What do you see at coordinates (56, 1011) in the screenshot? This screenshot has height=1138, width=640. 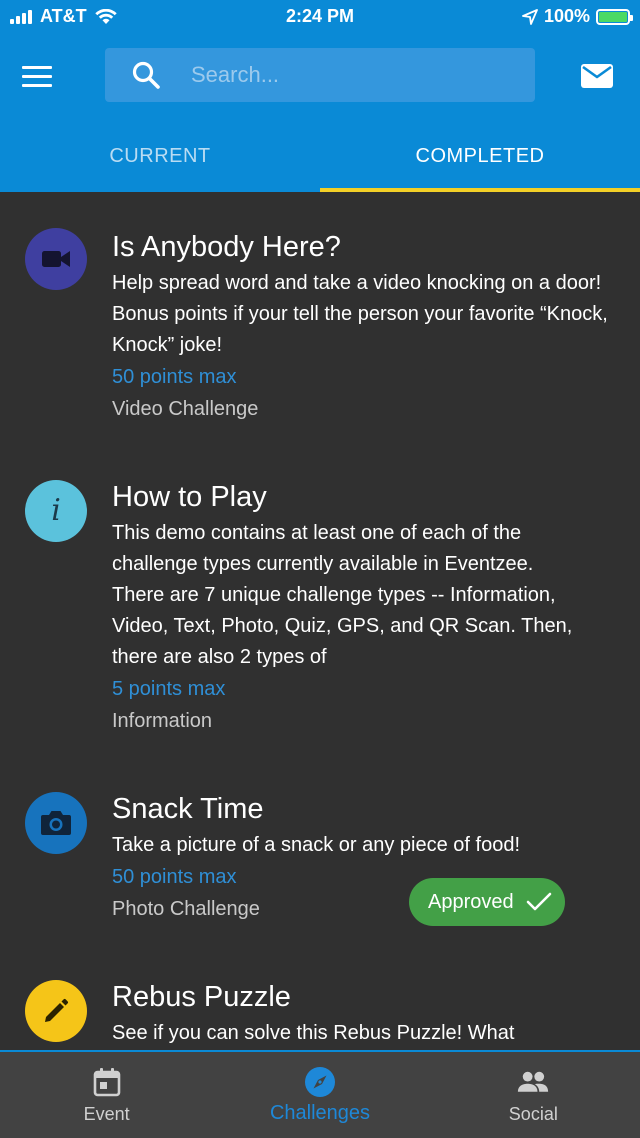 I see `pencil-icon` at bounding box center [56, 1011].